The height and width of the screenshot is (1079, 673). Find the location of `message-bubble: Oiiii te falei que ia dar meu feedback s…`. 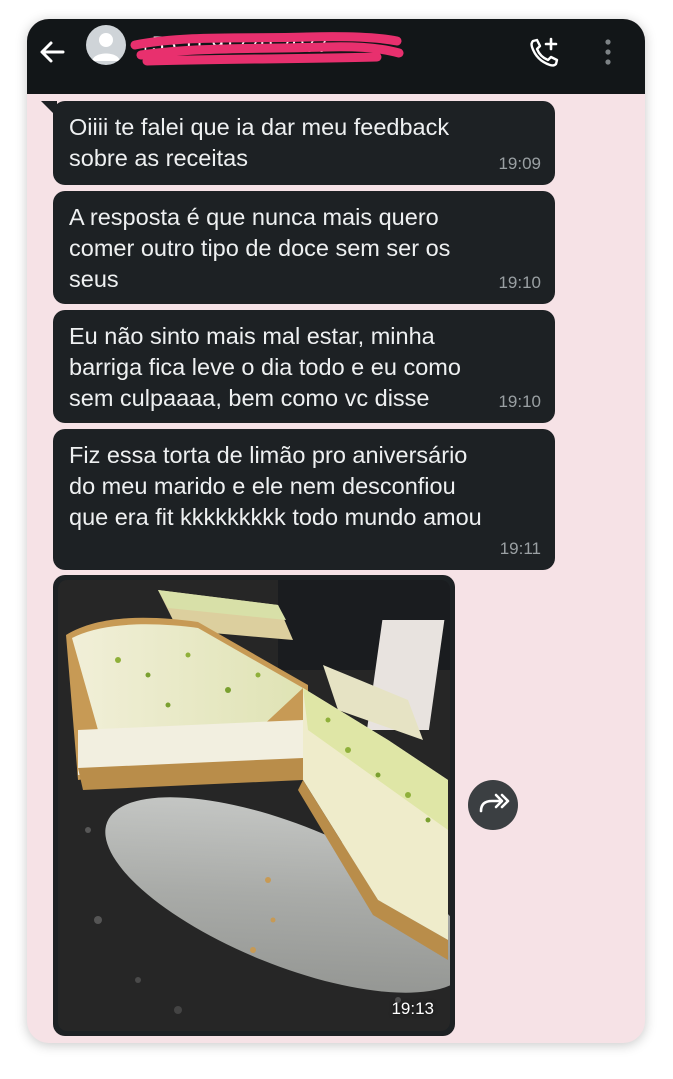

message-bubble: Oiiii te falei que ia dar meu feedback s… is located at coordinates (298, 143).